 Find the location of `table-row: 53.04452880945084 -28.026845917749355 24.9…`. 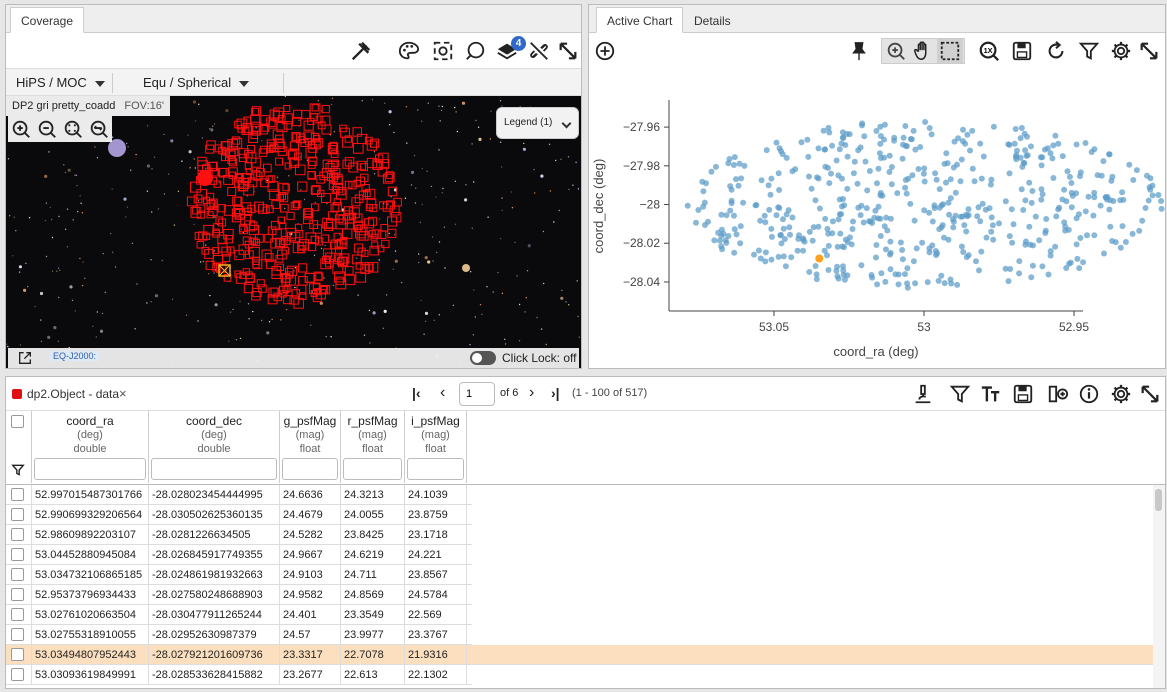

table-row: 53.04452880945084 -28.026845917749355 24.9… is located at coordinates (239, 555).